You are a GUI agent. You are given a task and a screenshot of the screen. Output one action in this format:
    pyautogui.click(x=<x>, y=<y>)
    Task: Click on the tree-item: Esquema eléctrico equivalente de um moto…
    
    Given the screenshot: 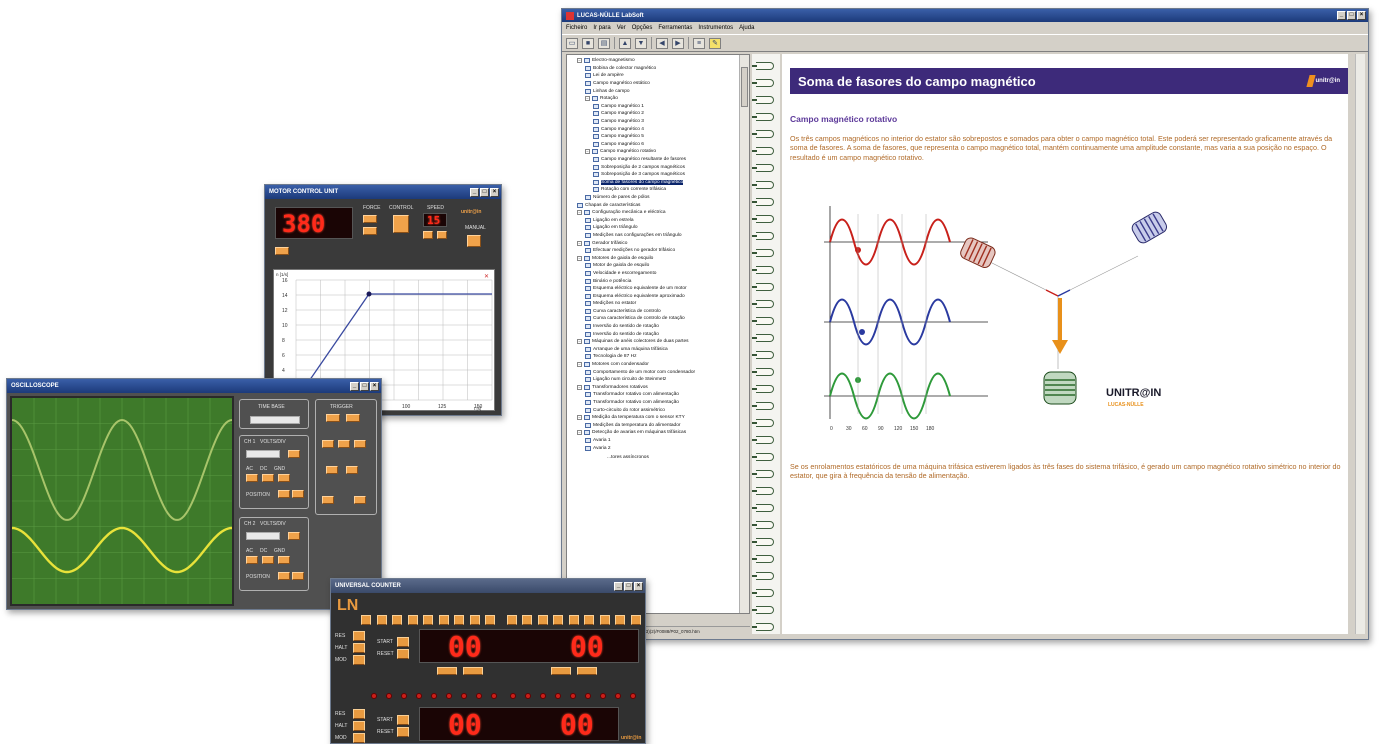 What is the action you would take?
    pyautogui.click(x=659, y=289)
    